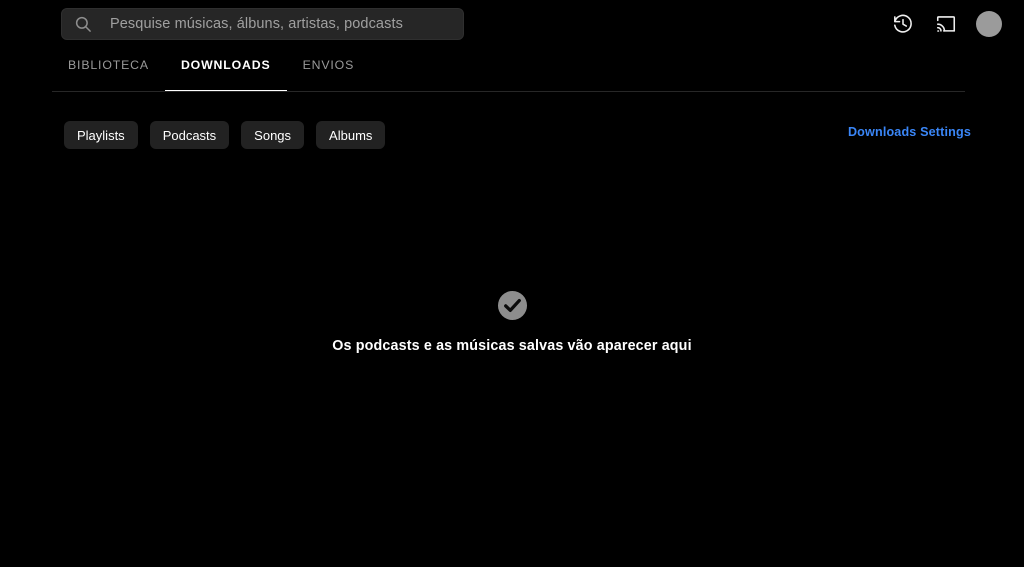 This screenshot has height=567, width=1024. What do you see at coordinates (189, 135) in the screenshot?
I see `filter-chip-podcasts: Podcasts` at bounding box center [189, 135].